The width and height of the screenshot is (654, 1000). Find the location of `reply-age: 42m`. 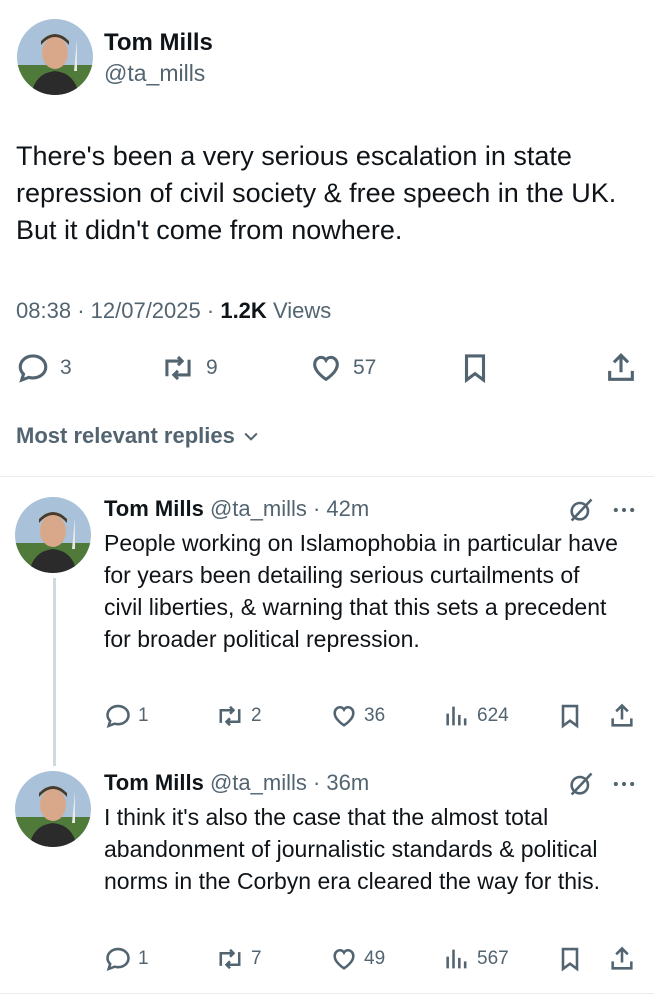

reply-age: 42m is located at coordinates (347, 508).